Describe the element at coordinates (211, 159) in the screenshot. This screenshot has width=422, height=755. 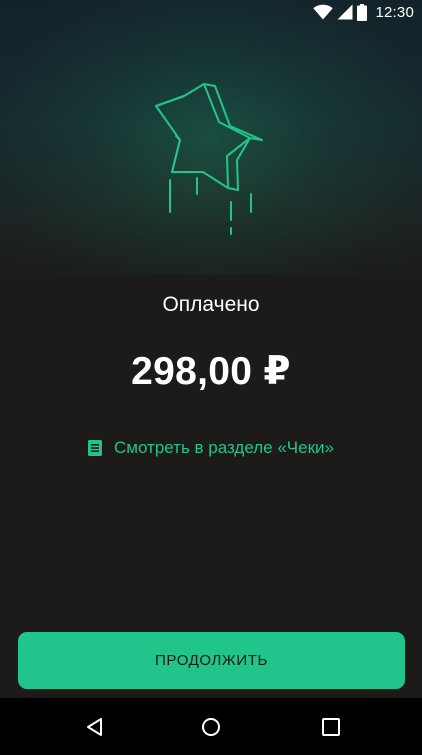
I see `falling-star-icon` at that location.